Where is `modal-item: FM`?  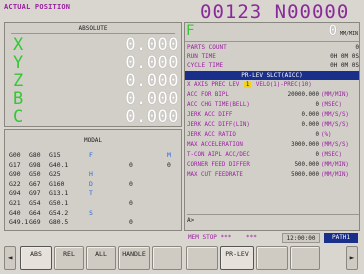
modal-item: FM is located at coordinates (134, 156).